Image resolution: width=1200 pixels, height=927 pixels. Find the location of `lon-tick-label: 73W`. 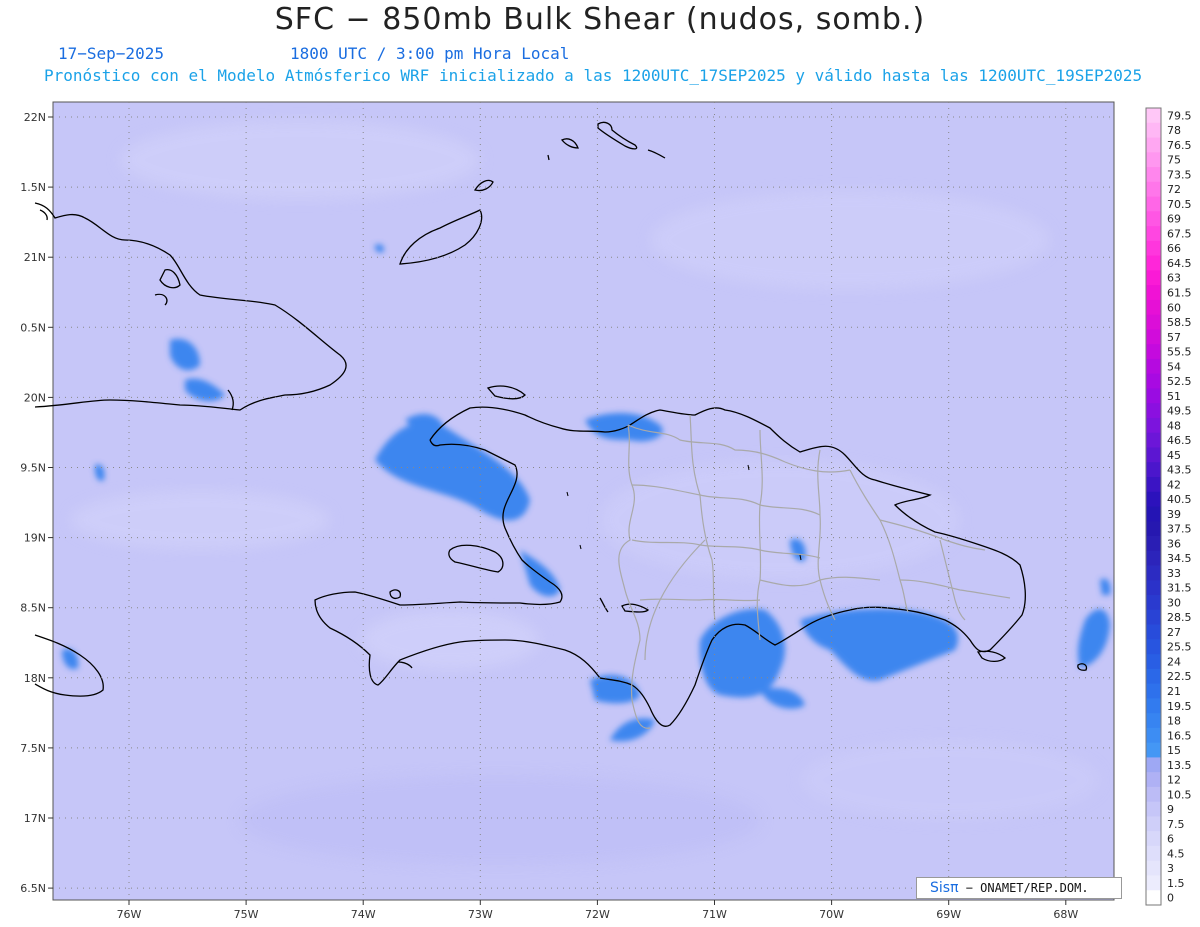

lon-tick-label: 73W is located at coordinates (480, 914).